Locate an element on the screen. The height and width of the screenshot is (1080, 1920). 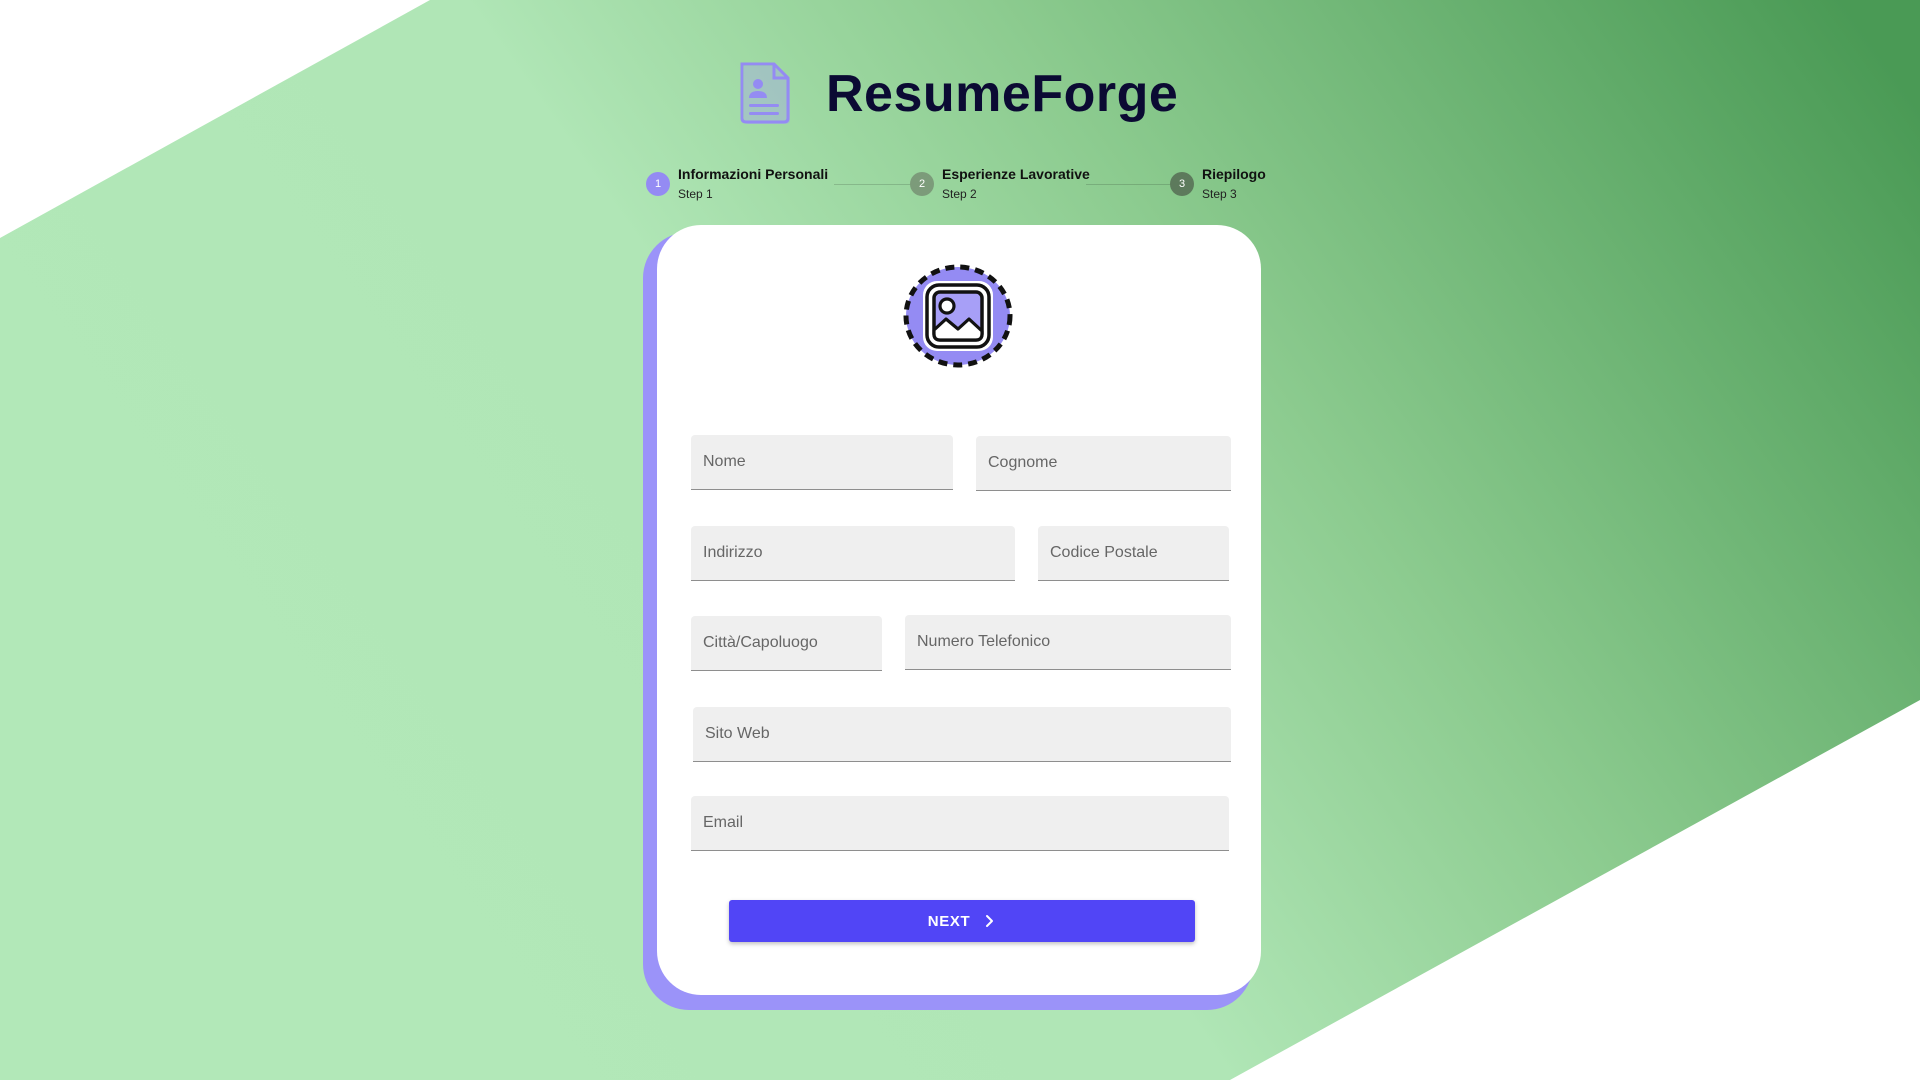
step-title: Esperienze Lavorative is located at coordinates (1016, 174).